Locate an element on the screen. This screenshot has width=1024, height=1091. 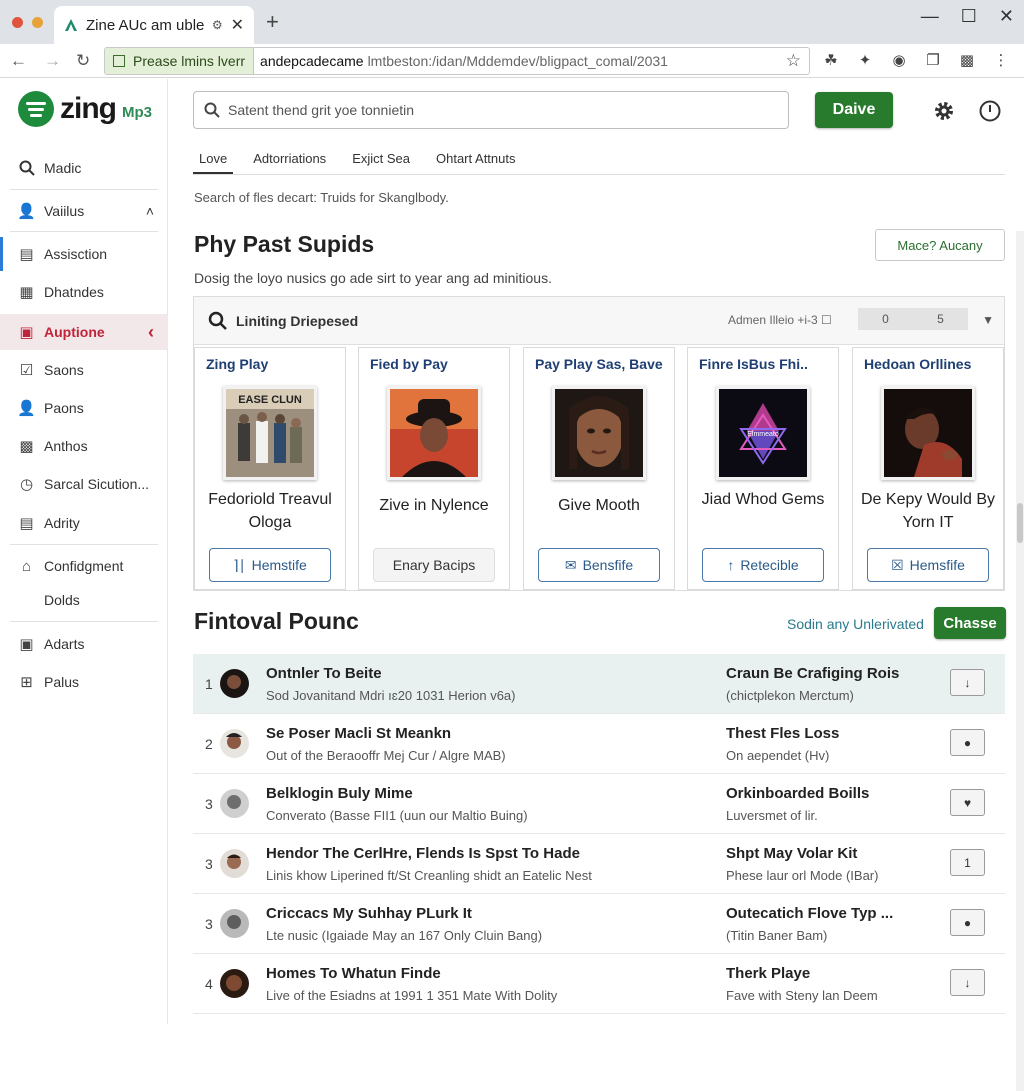
sidebar-item-adrity: ▤ Adrity is located at coordinates (84, 523).